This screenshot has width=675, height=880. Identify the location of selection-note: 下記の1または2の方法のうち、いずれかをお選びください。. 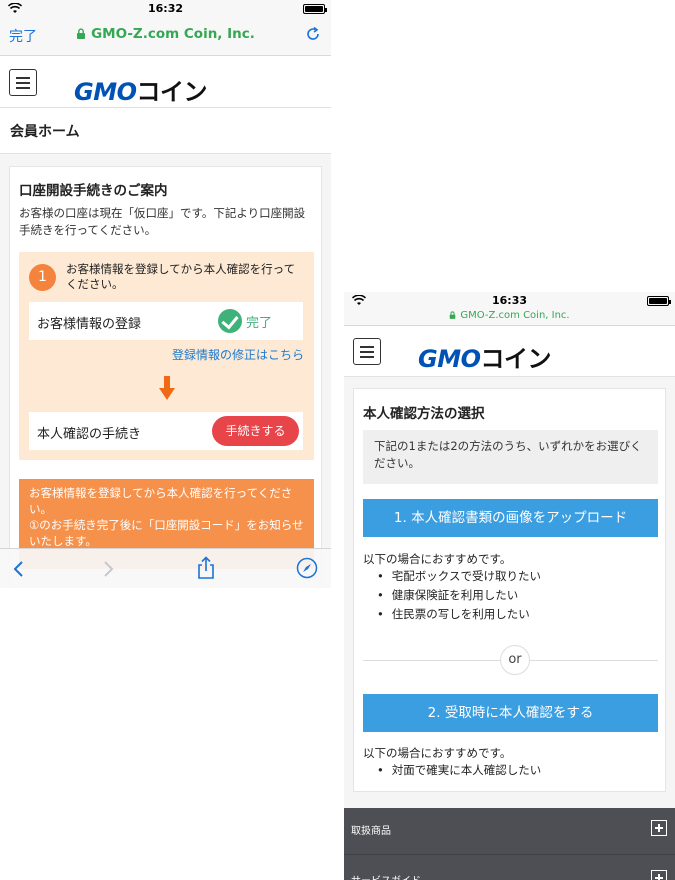
(510, 457).